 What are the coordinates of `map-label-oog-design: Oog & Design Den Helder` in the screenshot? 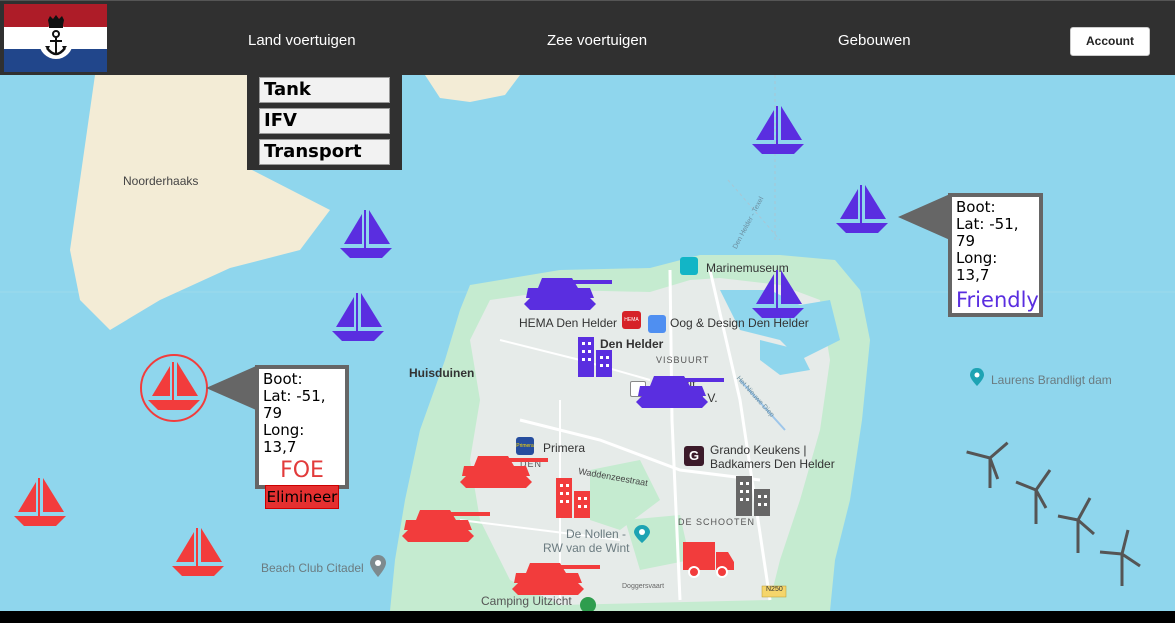 It's located at (739, 323).